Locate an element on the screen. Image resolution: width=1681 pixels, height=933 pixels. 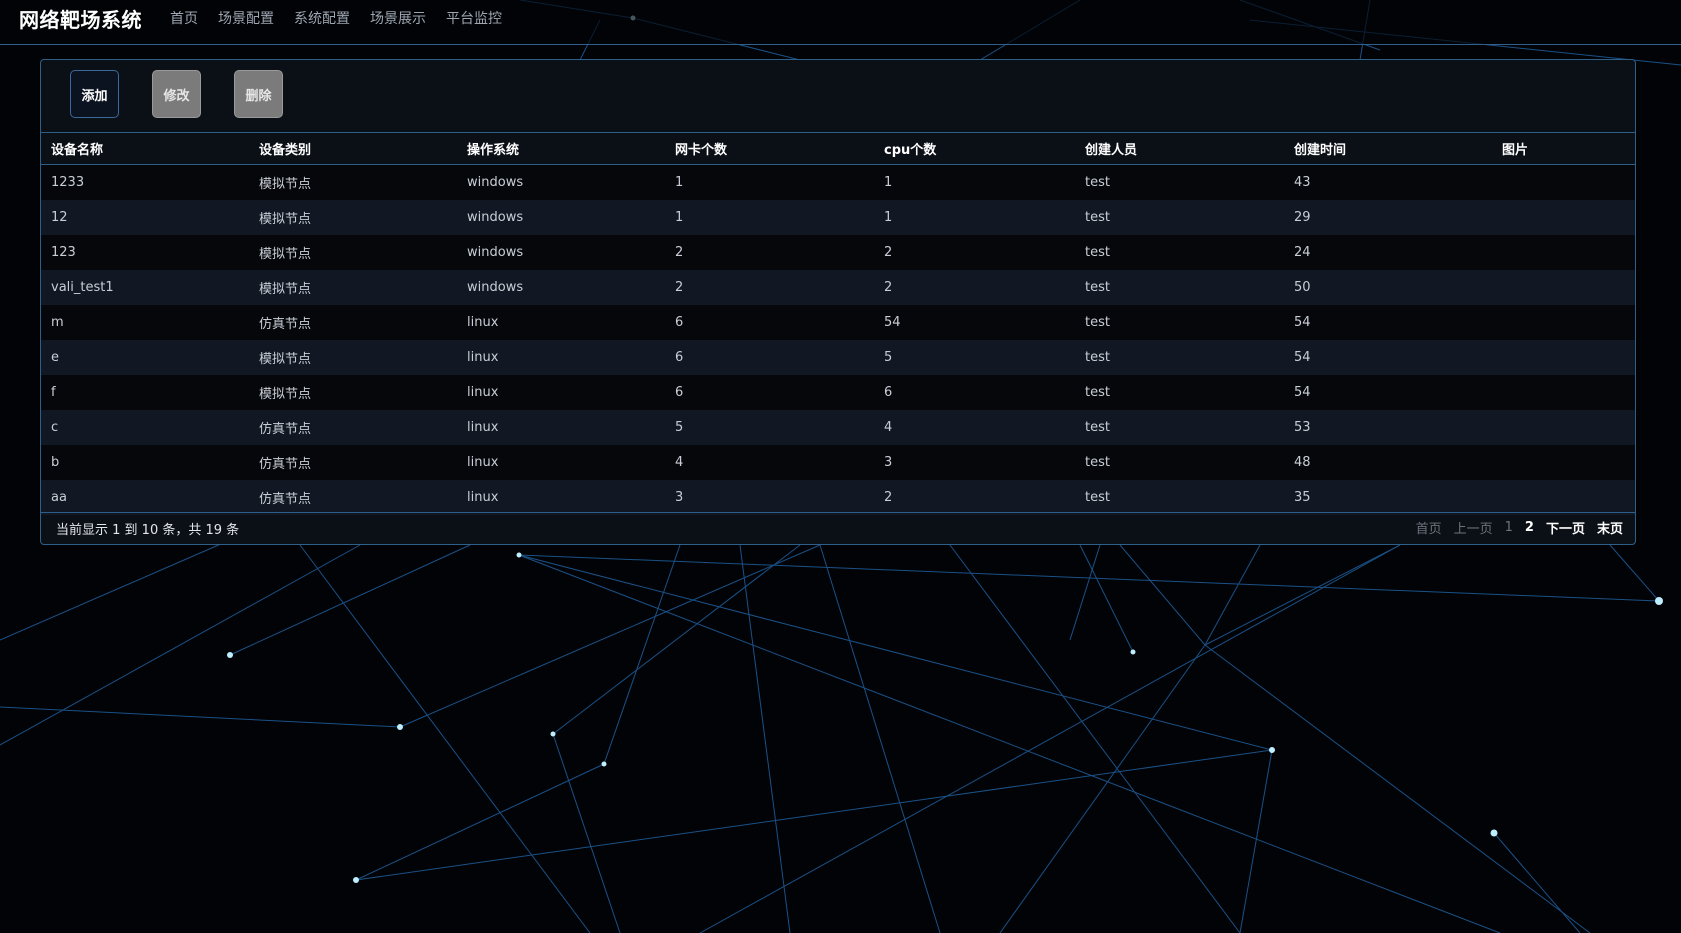
column-header-image: 图片 is located at coordinates (1563, 149).